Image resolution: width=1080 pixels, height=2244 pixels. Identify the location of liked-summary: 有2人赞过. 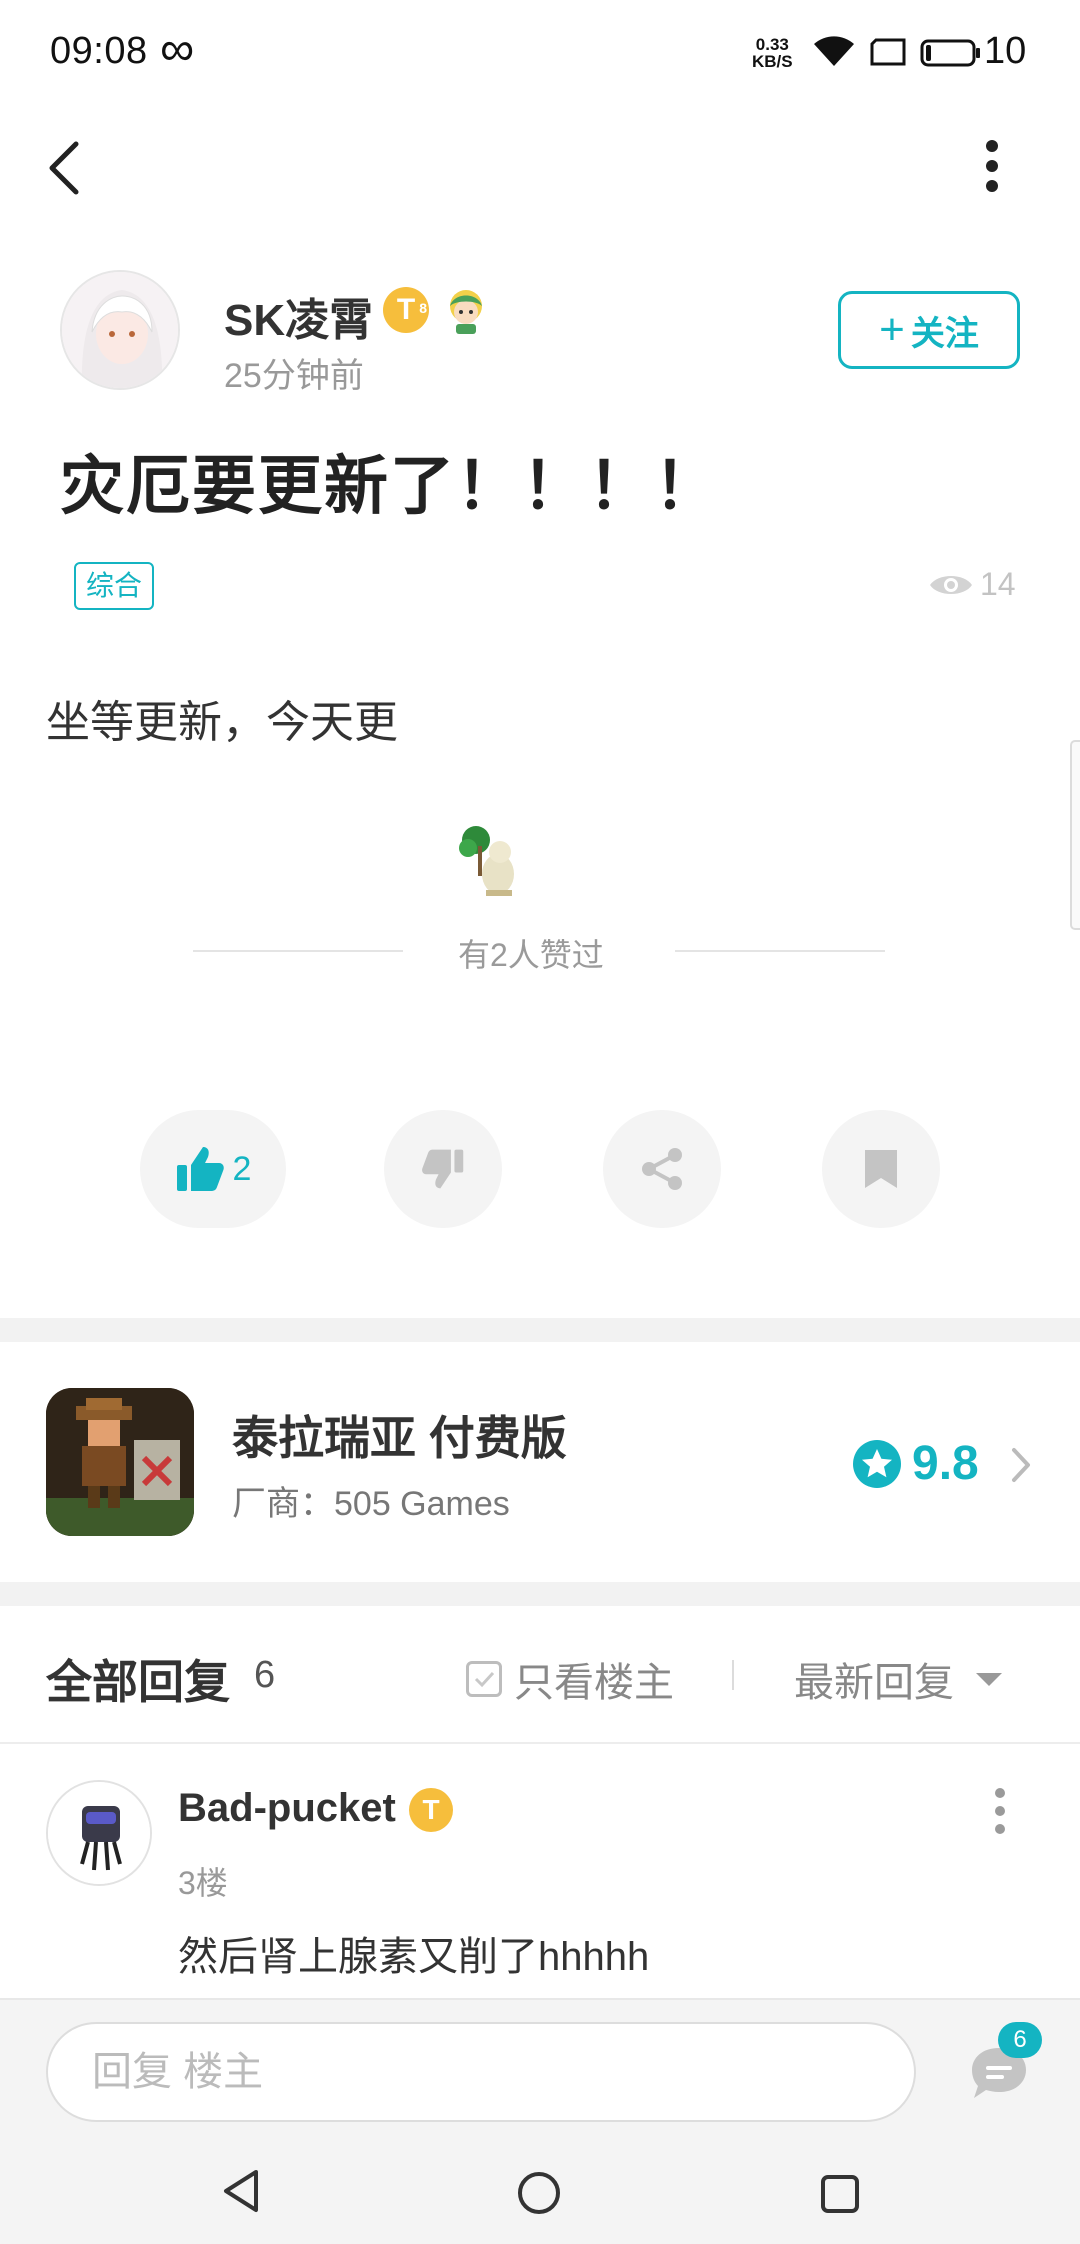
(531, 953).